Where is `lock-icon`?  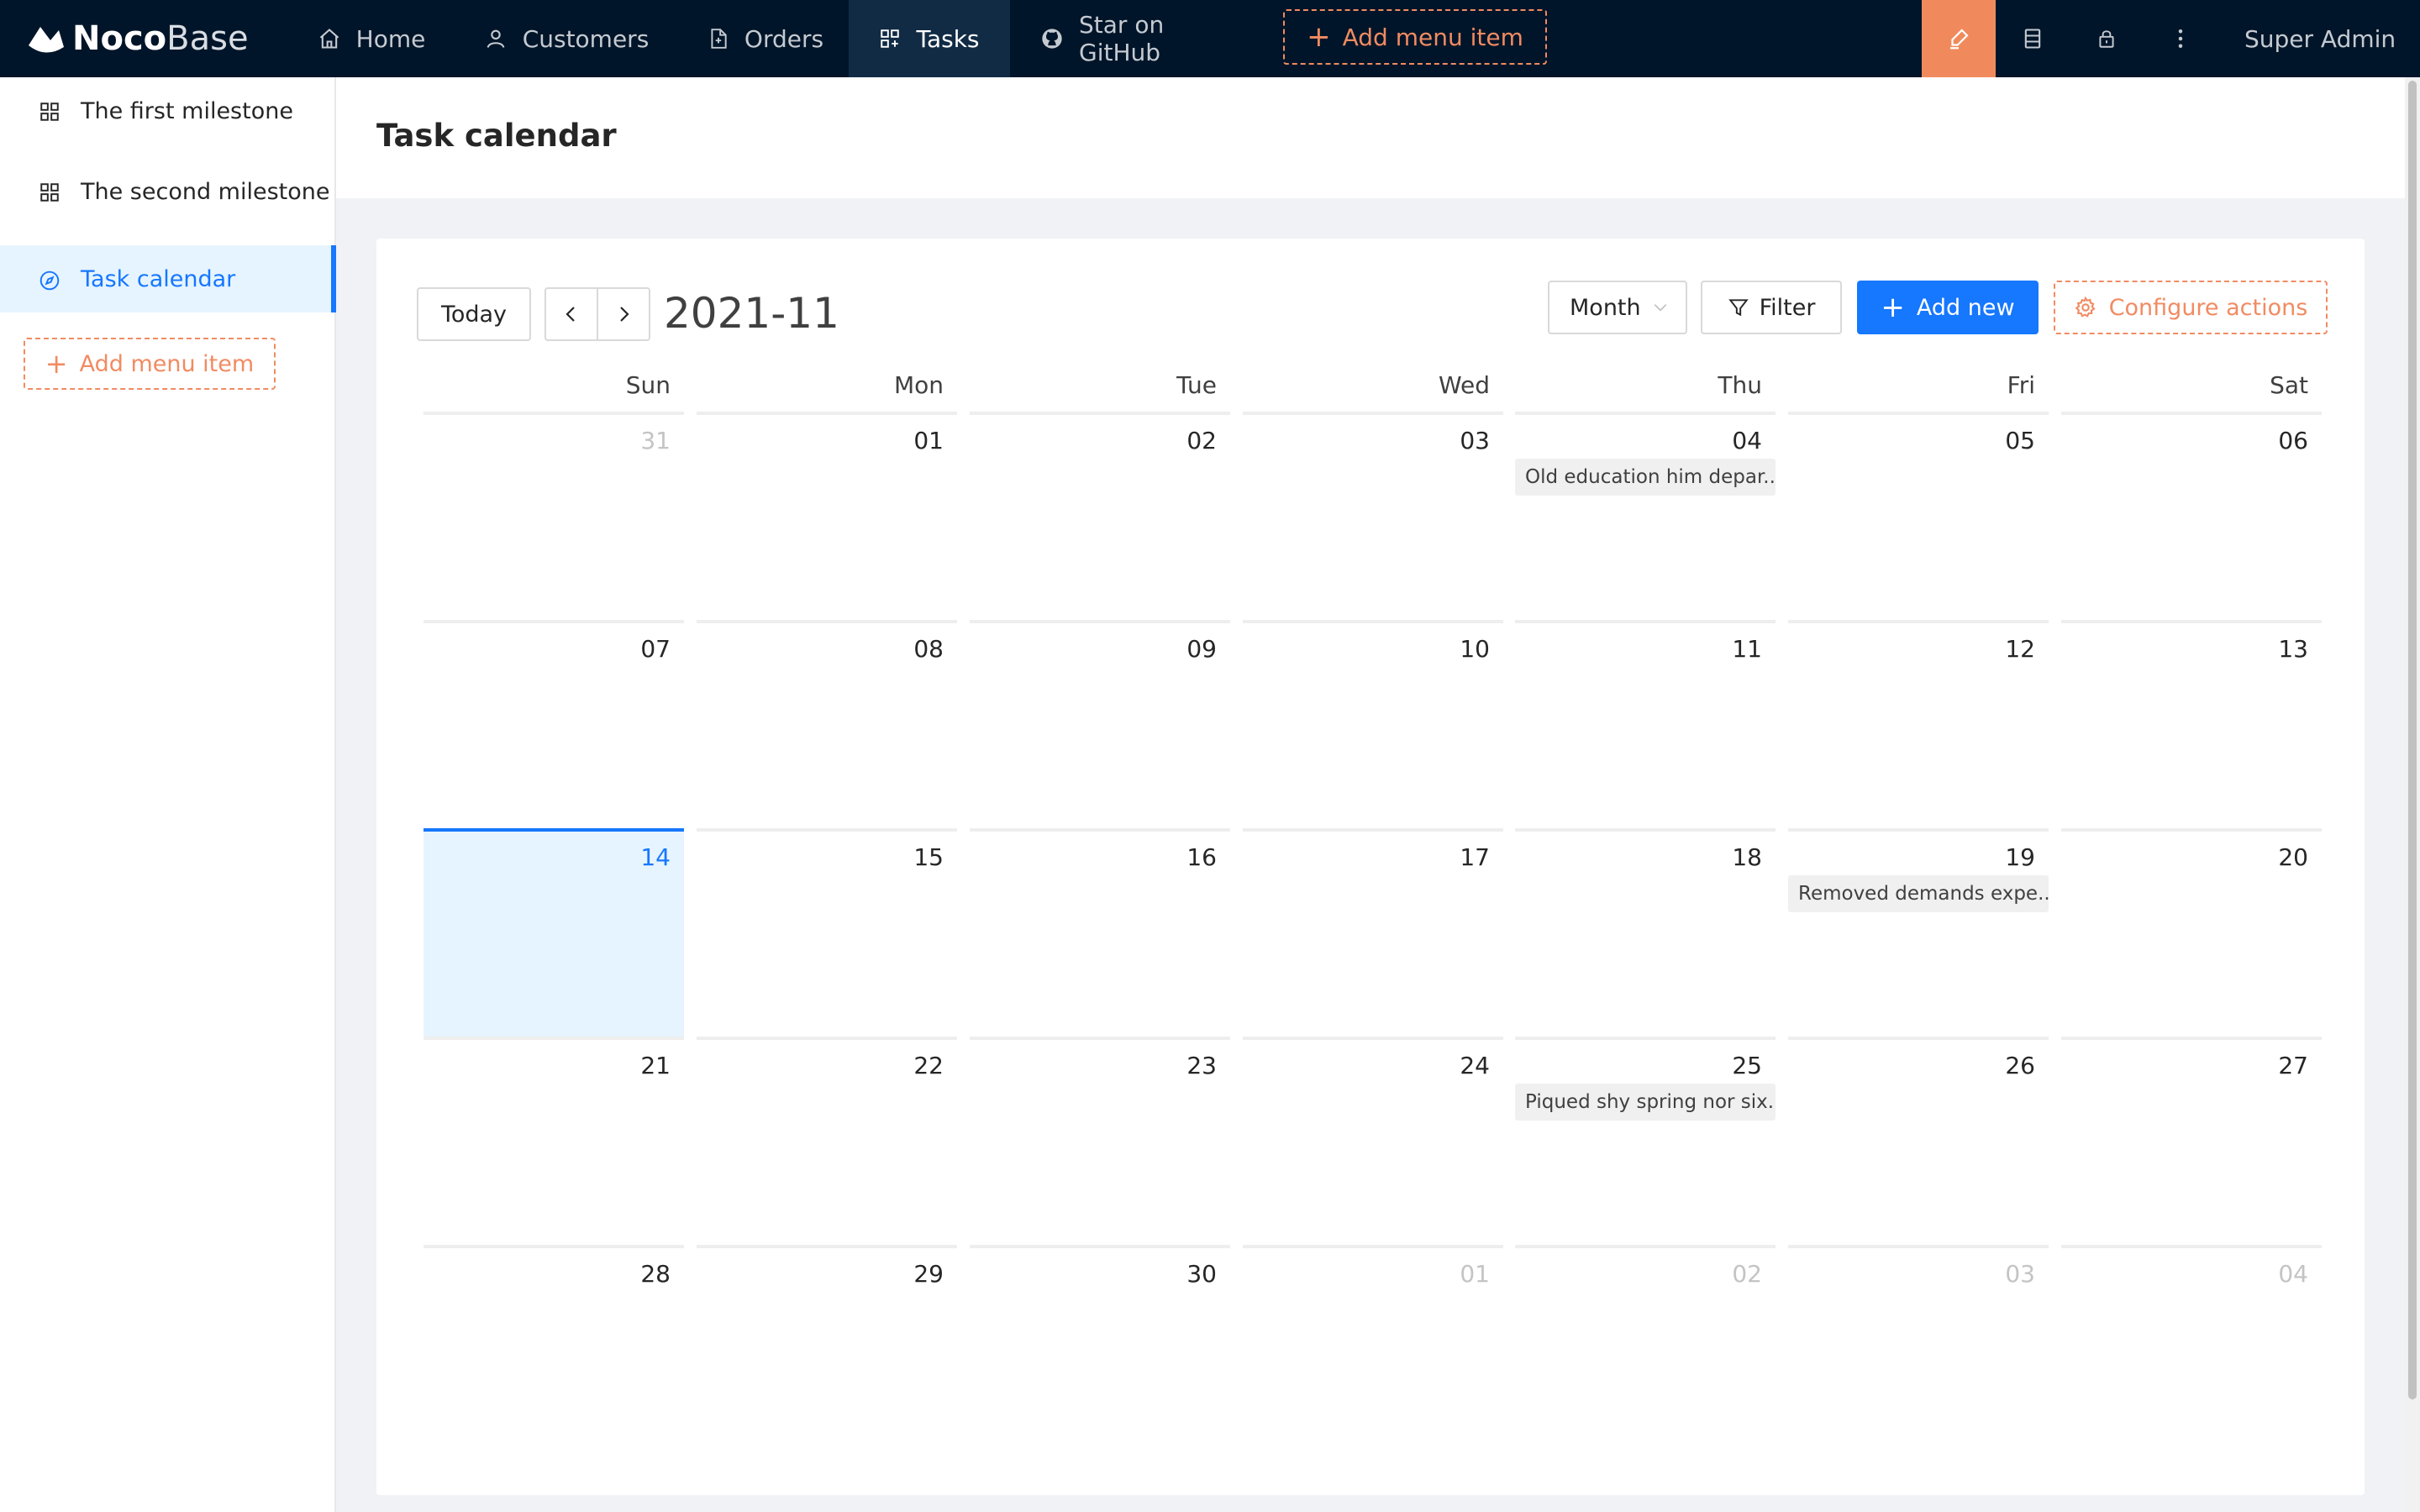
lock-icon is located at coordinates (2106, 39).